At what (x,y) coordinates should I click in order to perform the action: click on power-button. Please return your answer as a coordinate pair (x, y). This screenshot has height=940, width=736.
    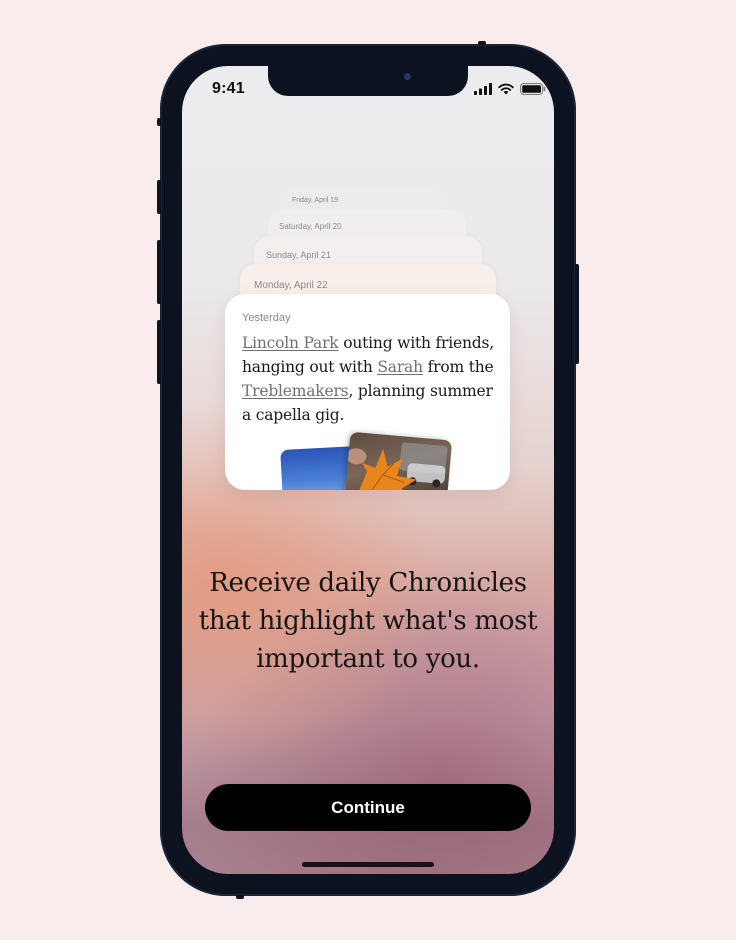
    Looking at the image, I should click on (577, 314).